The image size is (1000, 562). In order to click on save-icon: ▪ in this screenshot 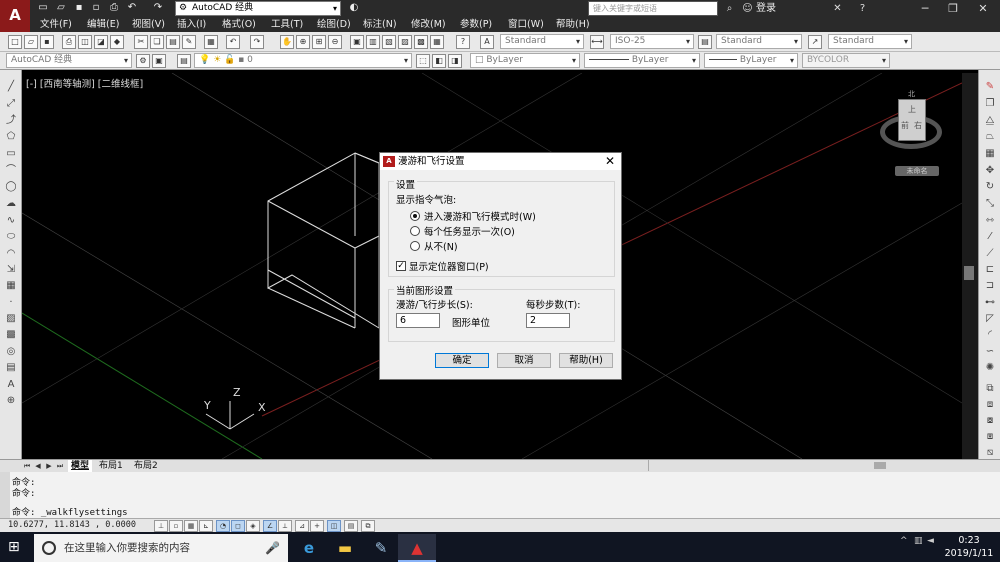, I will do `click(79, 8)`.